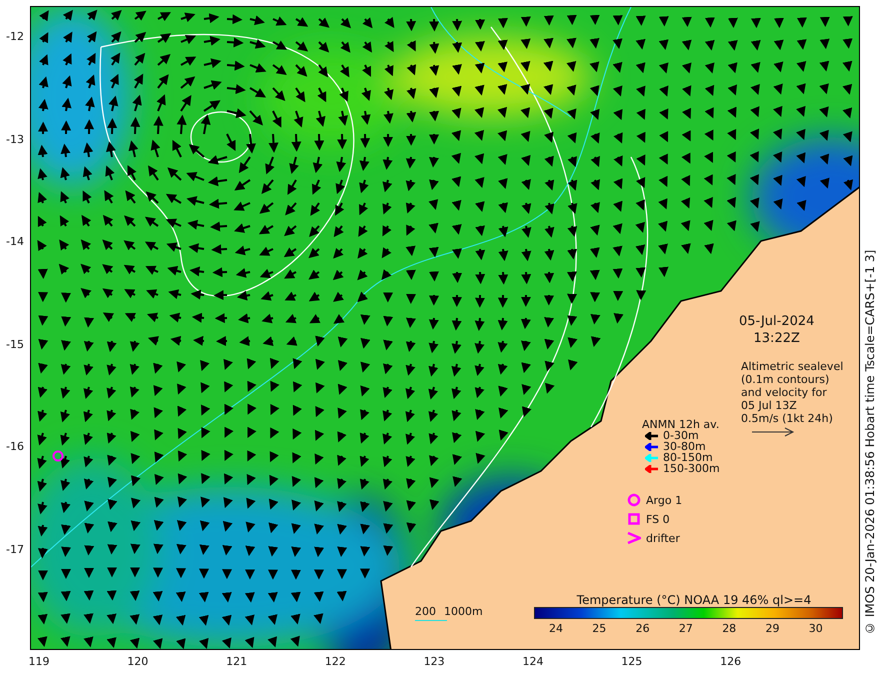 This screenshot has height=680, width=880. What do you see at coordinates (533, 661) in the screenshot?
I see `longitude-label: 124` at bounding box center [533, 661].